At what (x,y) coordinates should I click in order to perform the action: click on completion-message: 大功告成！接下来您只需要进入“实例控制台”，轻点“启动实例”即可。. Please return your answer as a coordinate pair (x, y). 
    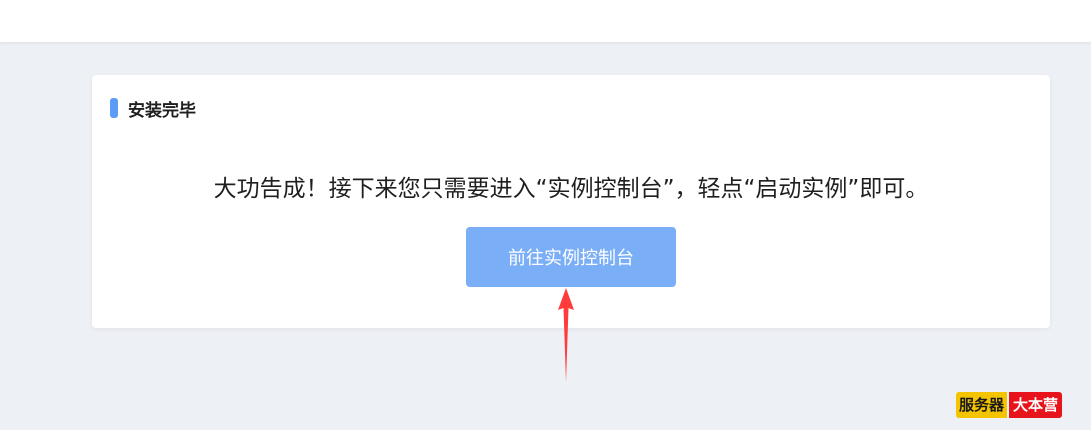
    Looking at the image, I should click on (571, 189).